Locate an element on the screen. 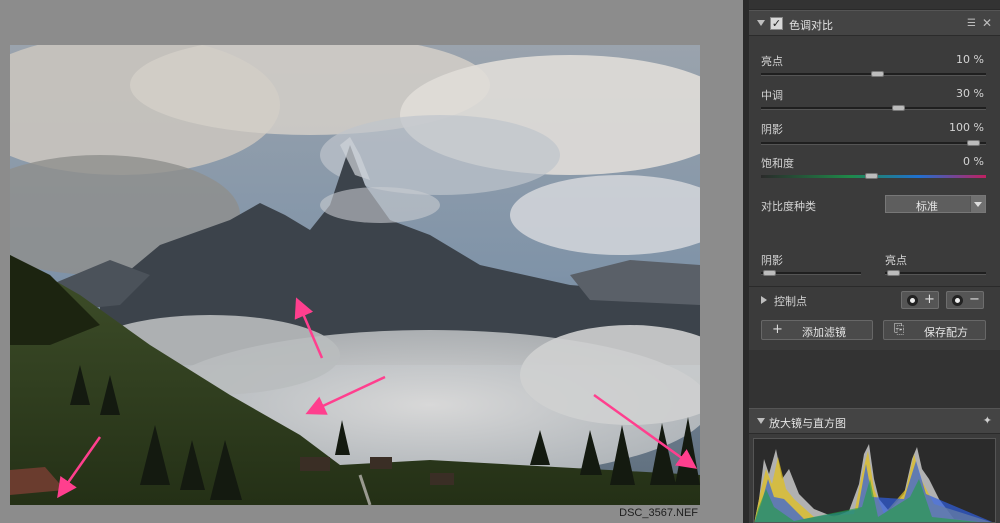 The image size is (1000, 523). shadows-slider is located at coordinates (873, 143).